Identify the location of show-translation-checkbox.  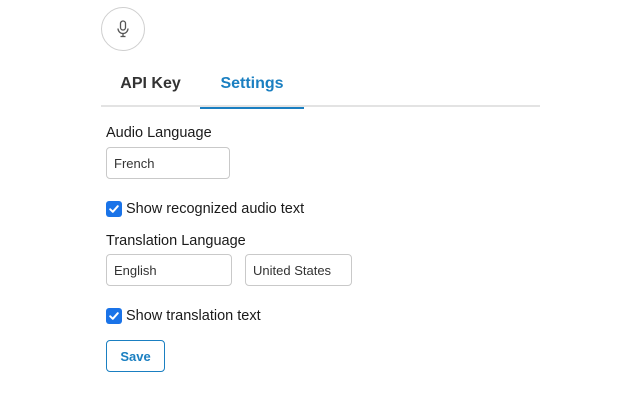
(114, 316).